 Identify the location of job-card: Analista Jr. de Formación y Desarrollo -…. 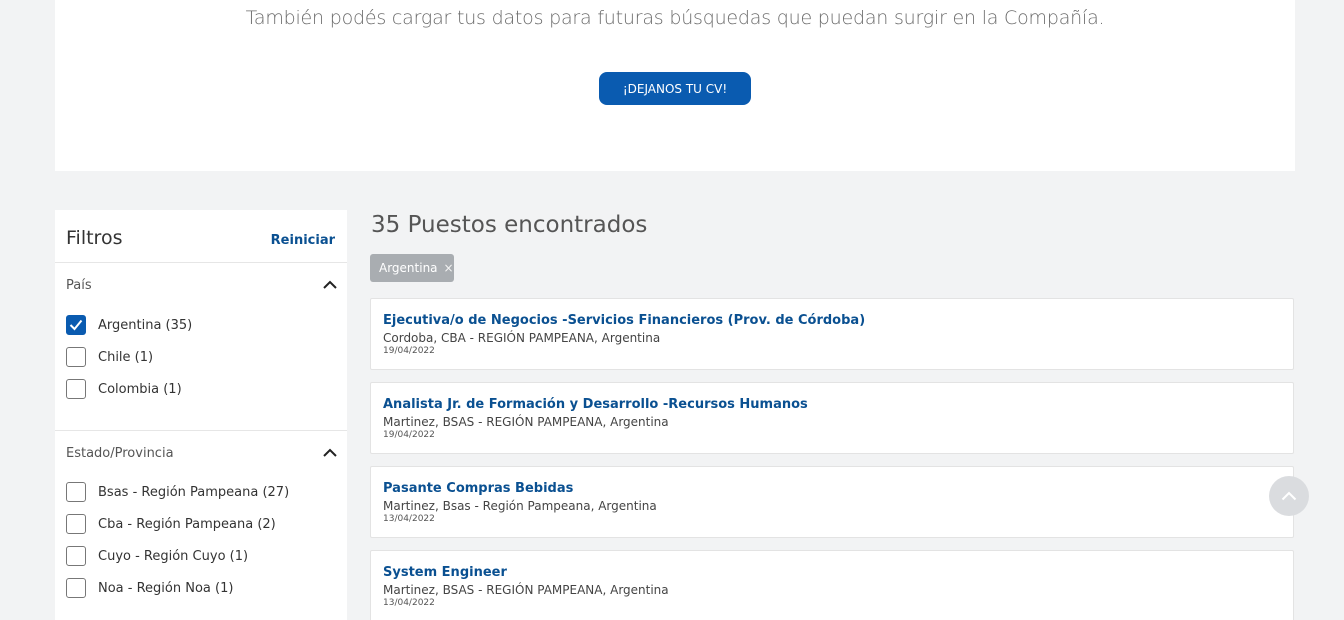
(832, 418).